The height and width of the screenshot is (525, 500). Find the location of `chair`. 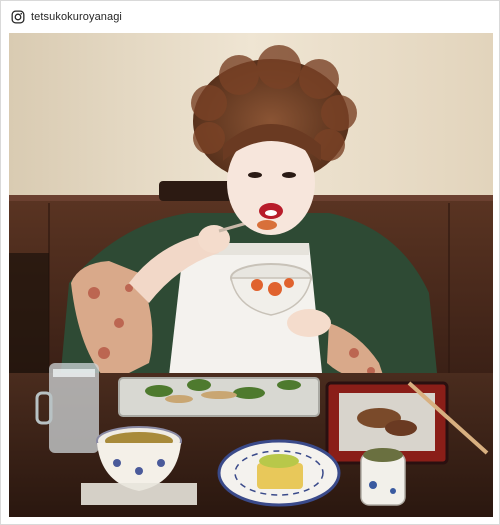

chair is located at coordinates (199, 191).